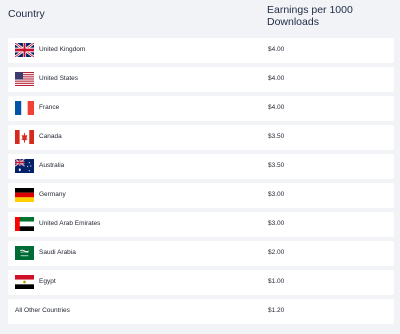 The width and height of the screenshot is (400, 334). I want to click on table-row: Australia $3.50, so click(201, 166).